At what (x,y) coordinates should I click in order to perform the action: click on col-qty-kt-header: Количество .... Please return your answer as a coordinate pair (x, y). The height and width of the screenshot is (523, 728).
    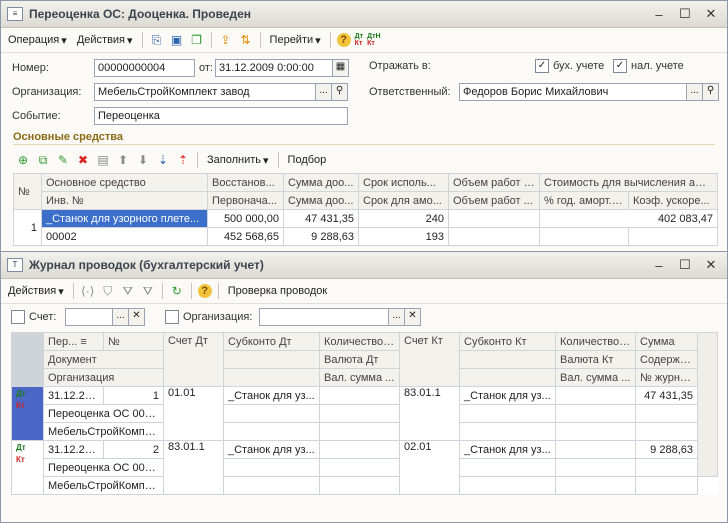
    Looking at the image, I should click on (595, 341).